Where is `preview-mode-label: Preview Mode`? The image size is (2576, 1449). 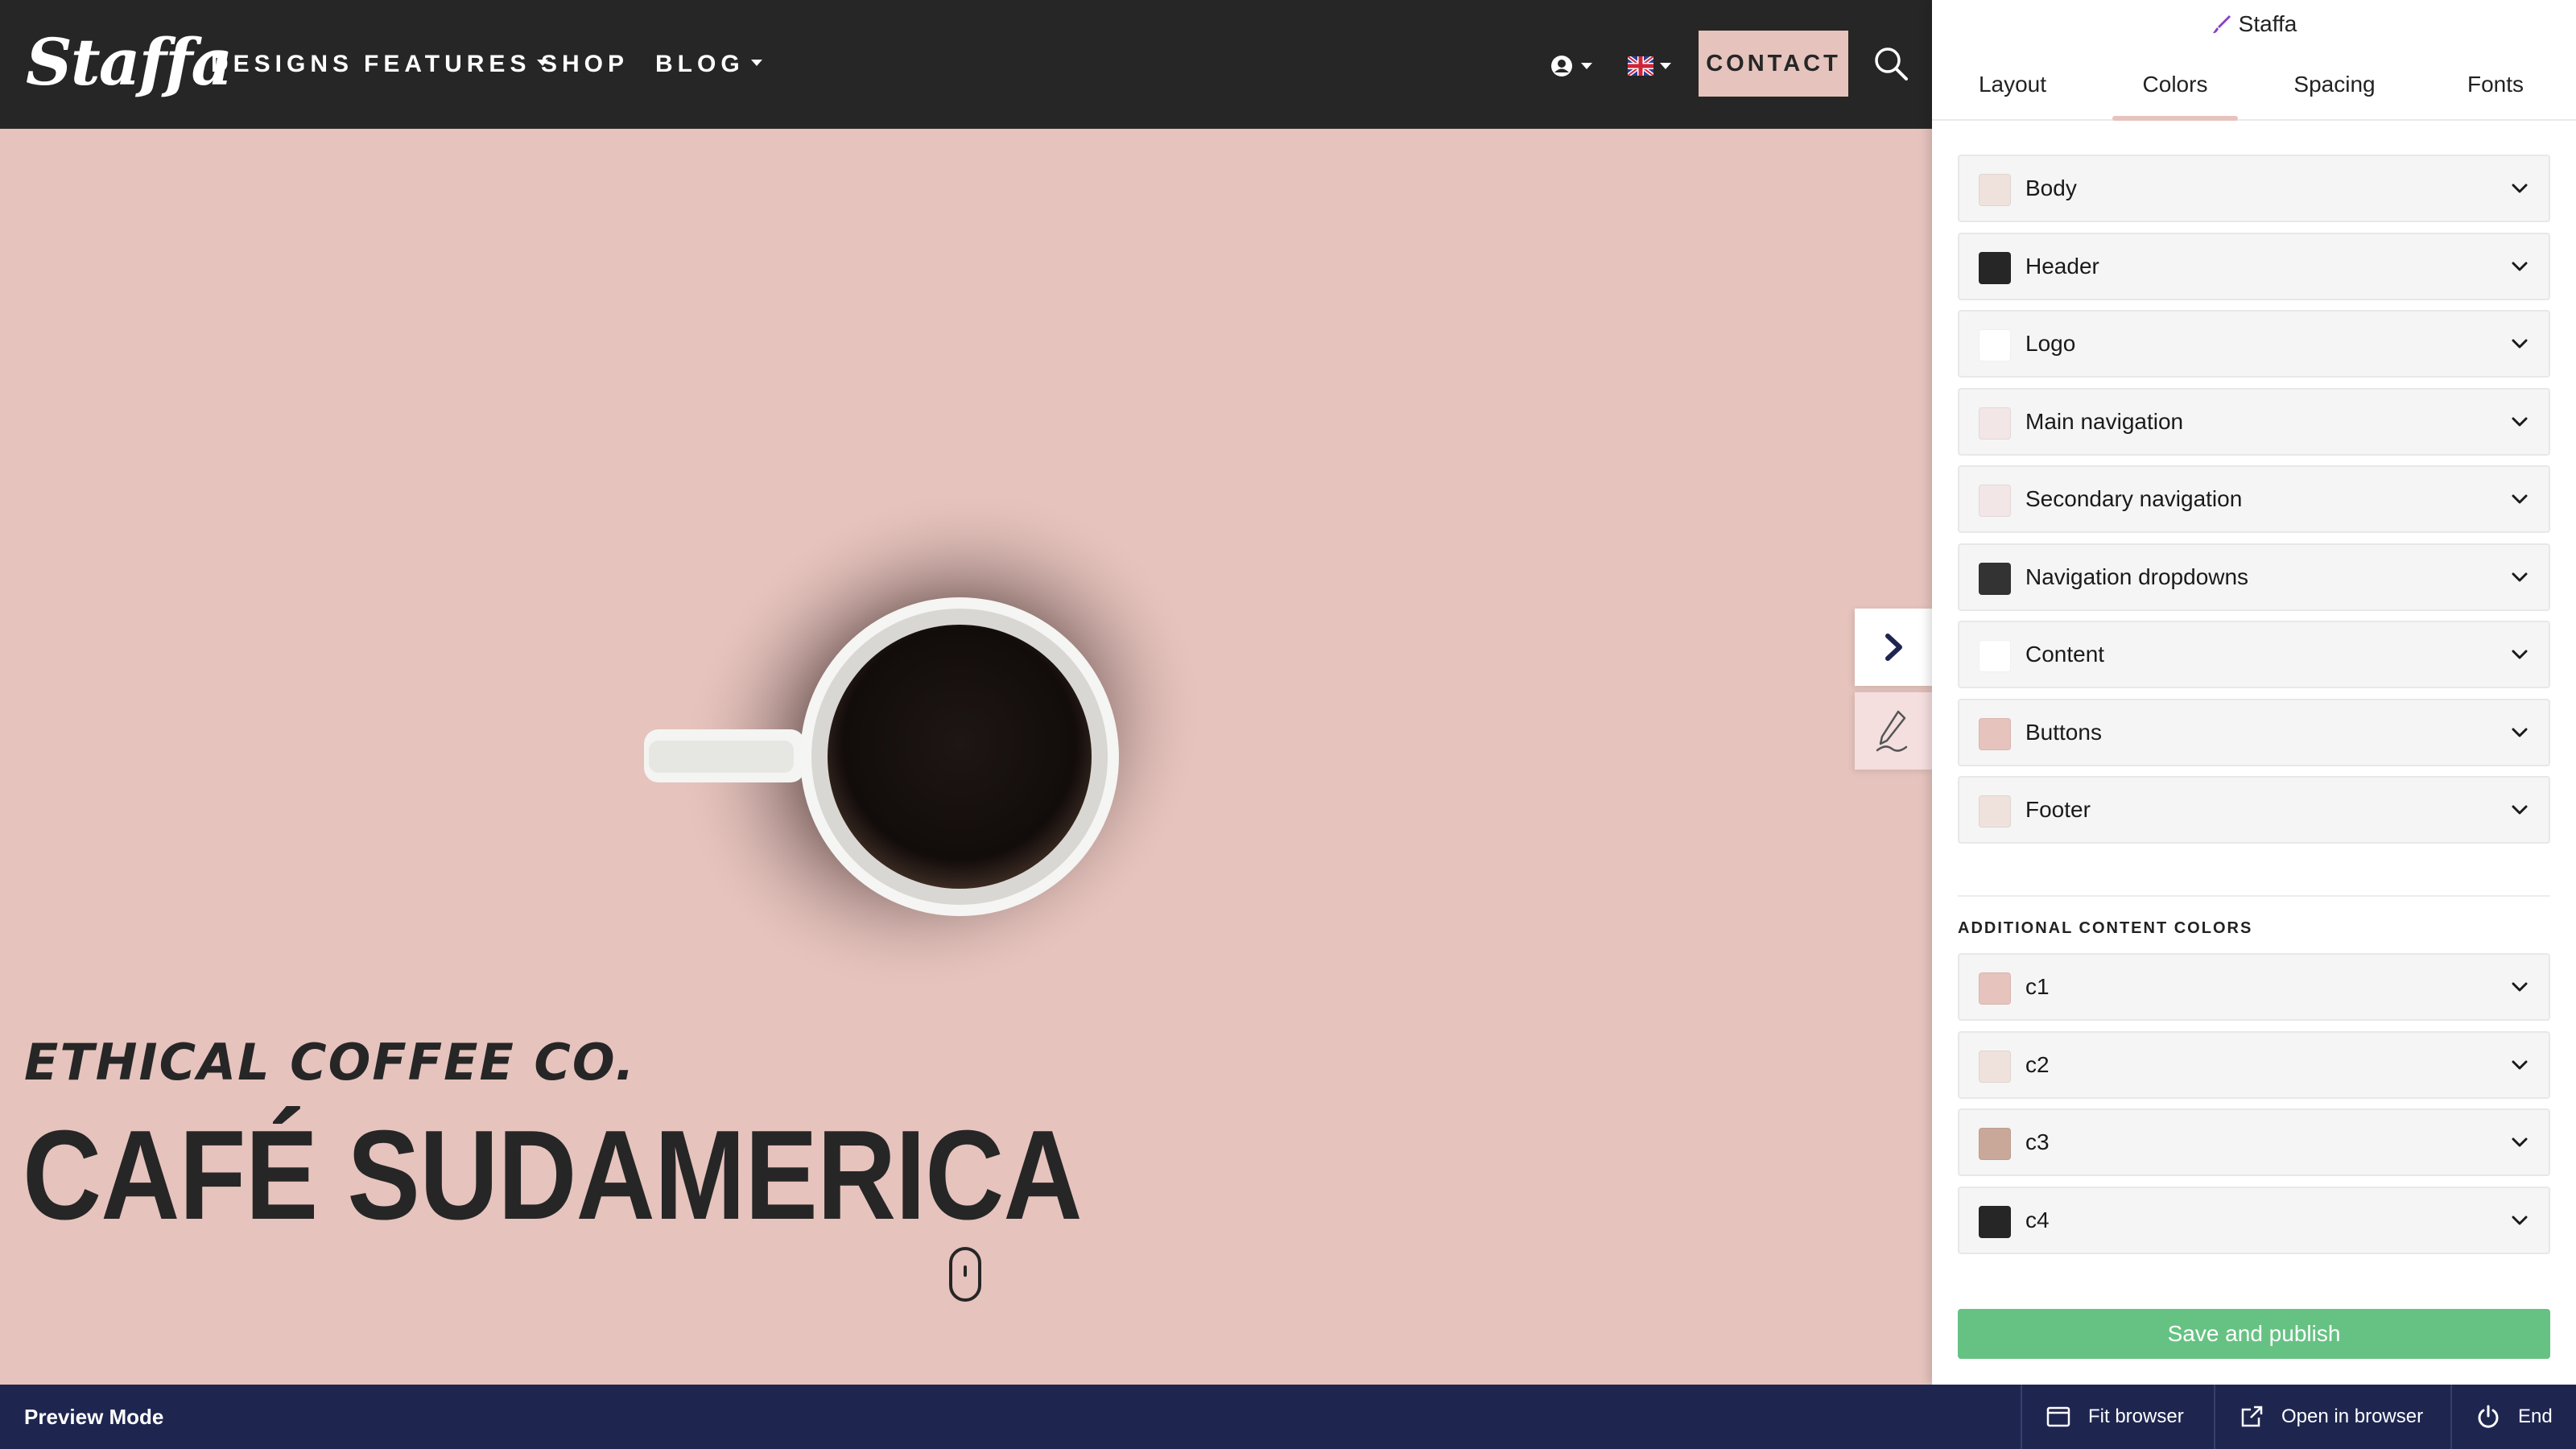 preview-mode-label: Preview Mode is located at coordinates (94, 1417).